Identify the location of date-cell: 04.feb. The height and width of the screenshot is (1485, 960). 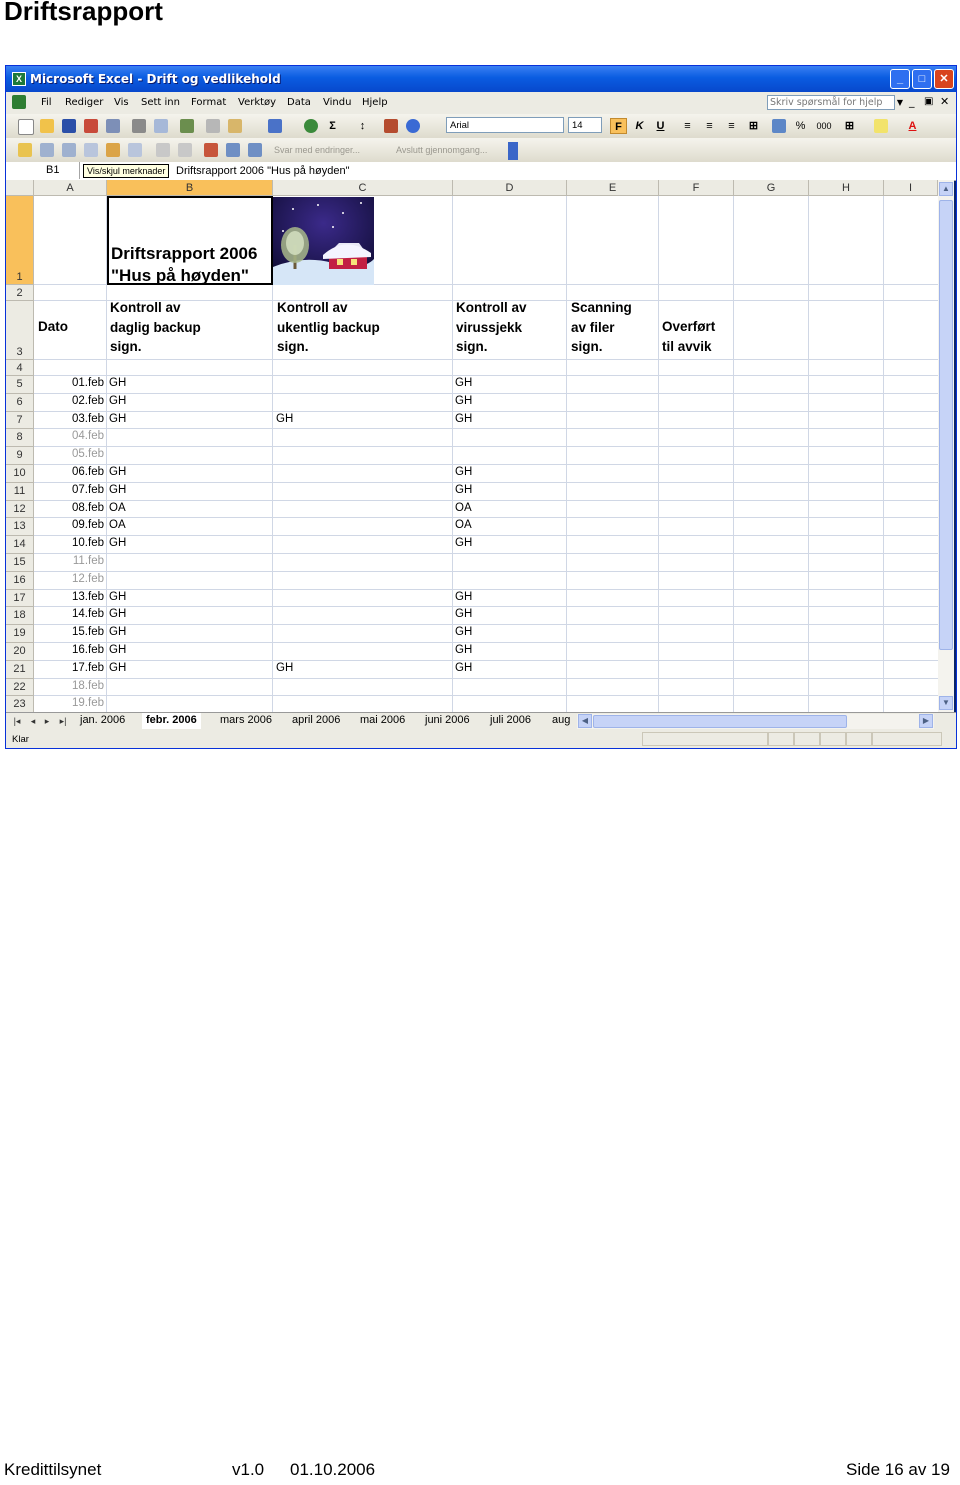
(70, 436).